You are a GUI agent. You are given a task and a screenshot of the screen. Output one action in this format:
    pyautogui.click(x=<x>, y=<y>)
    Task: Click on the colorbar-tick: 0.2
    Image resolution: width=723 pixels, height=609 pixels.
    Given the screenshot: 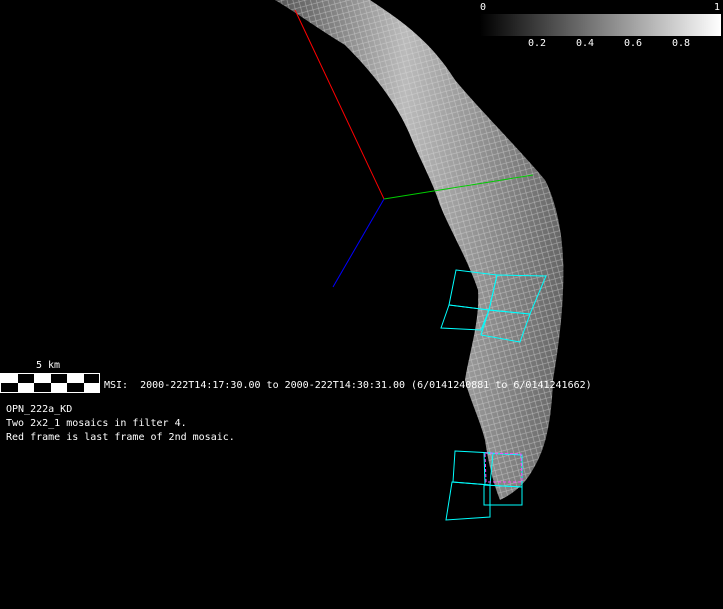 What is the action you would take?
    pyautogui.click(x=537, y=43)
    